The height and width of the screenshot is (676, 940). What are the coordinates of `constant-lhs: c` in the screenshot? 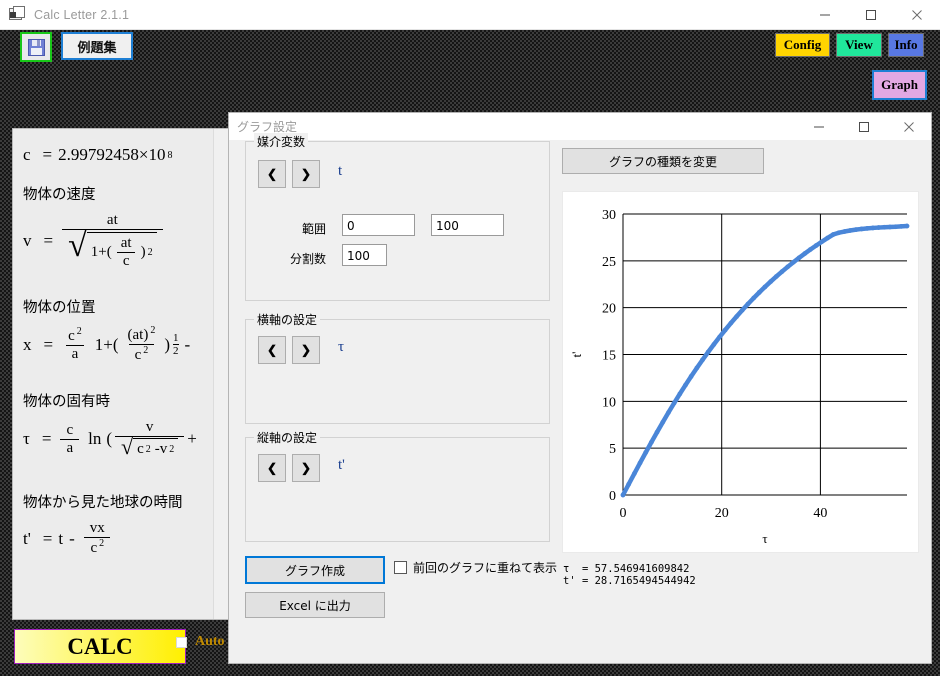 It's located at (27, 154).